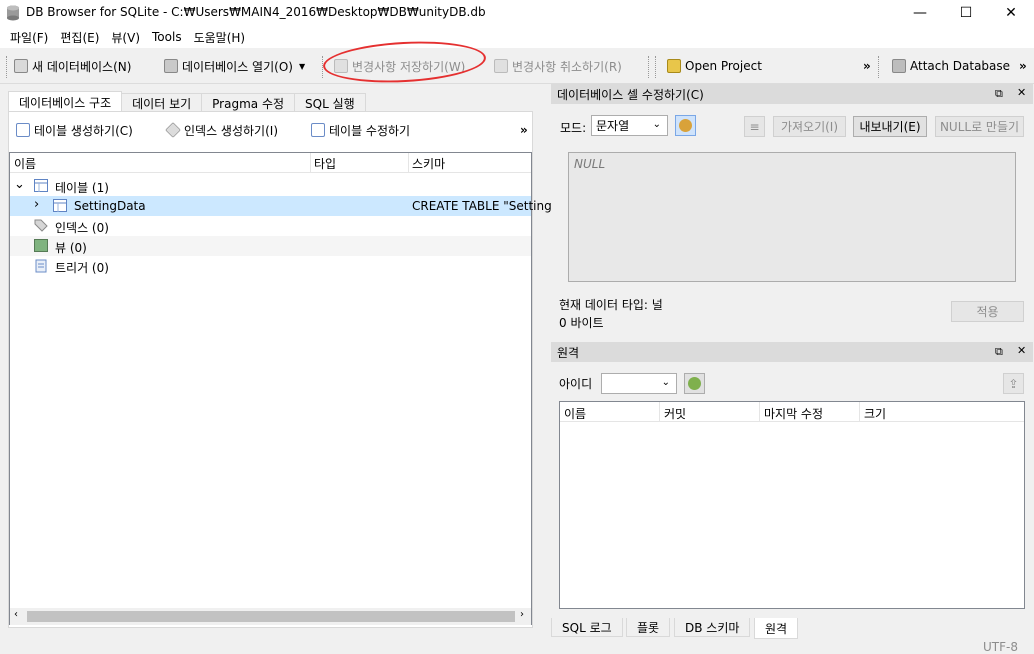 The width and height of the screenshot is (1034, 654). I want to click on cell-editor-text: NULL, so click(590, 164).